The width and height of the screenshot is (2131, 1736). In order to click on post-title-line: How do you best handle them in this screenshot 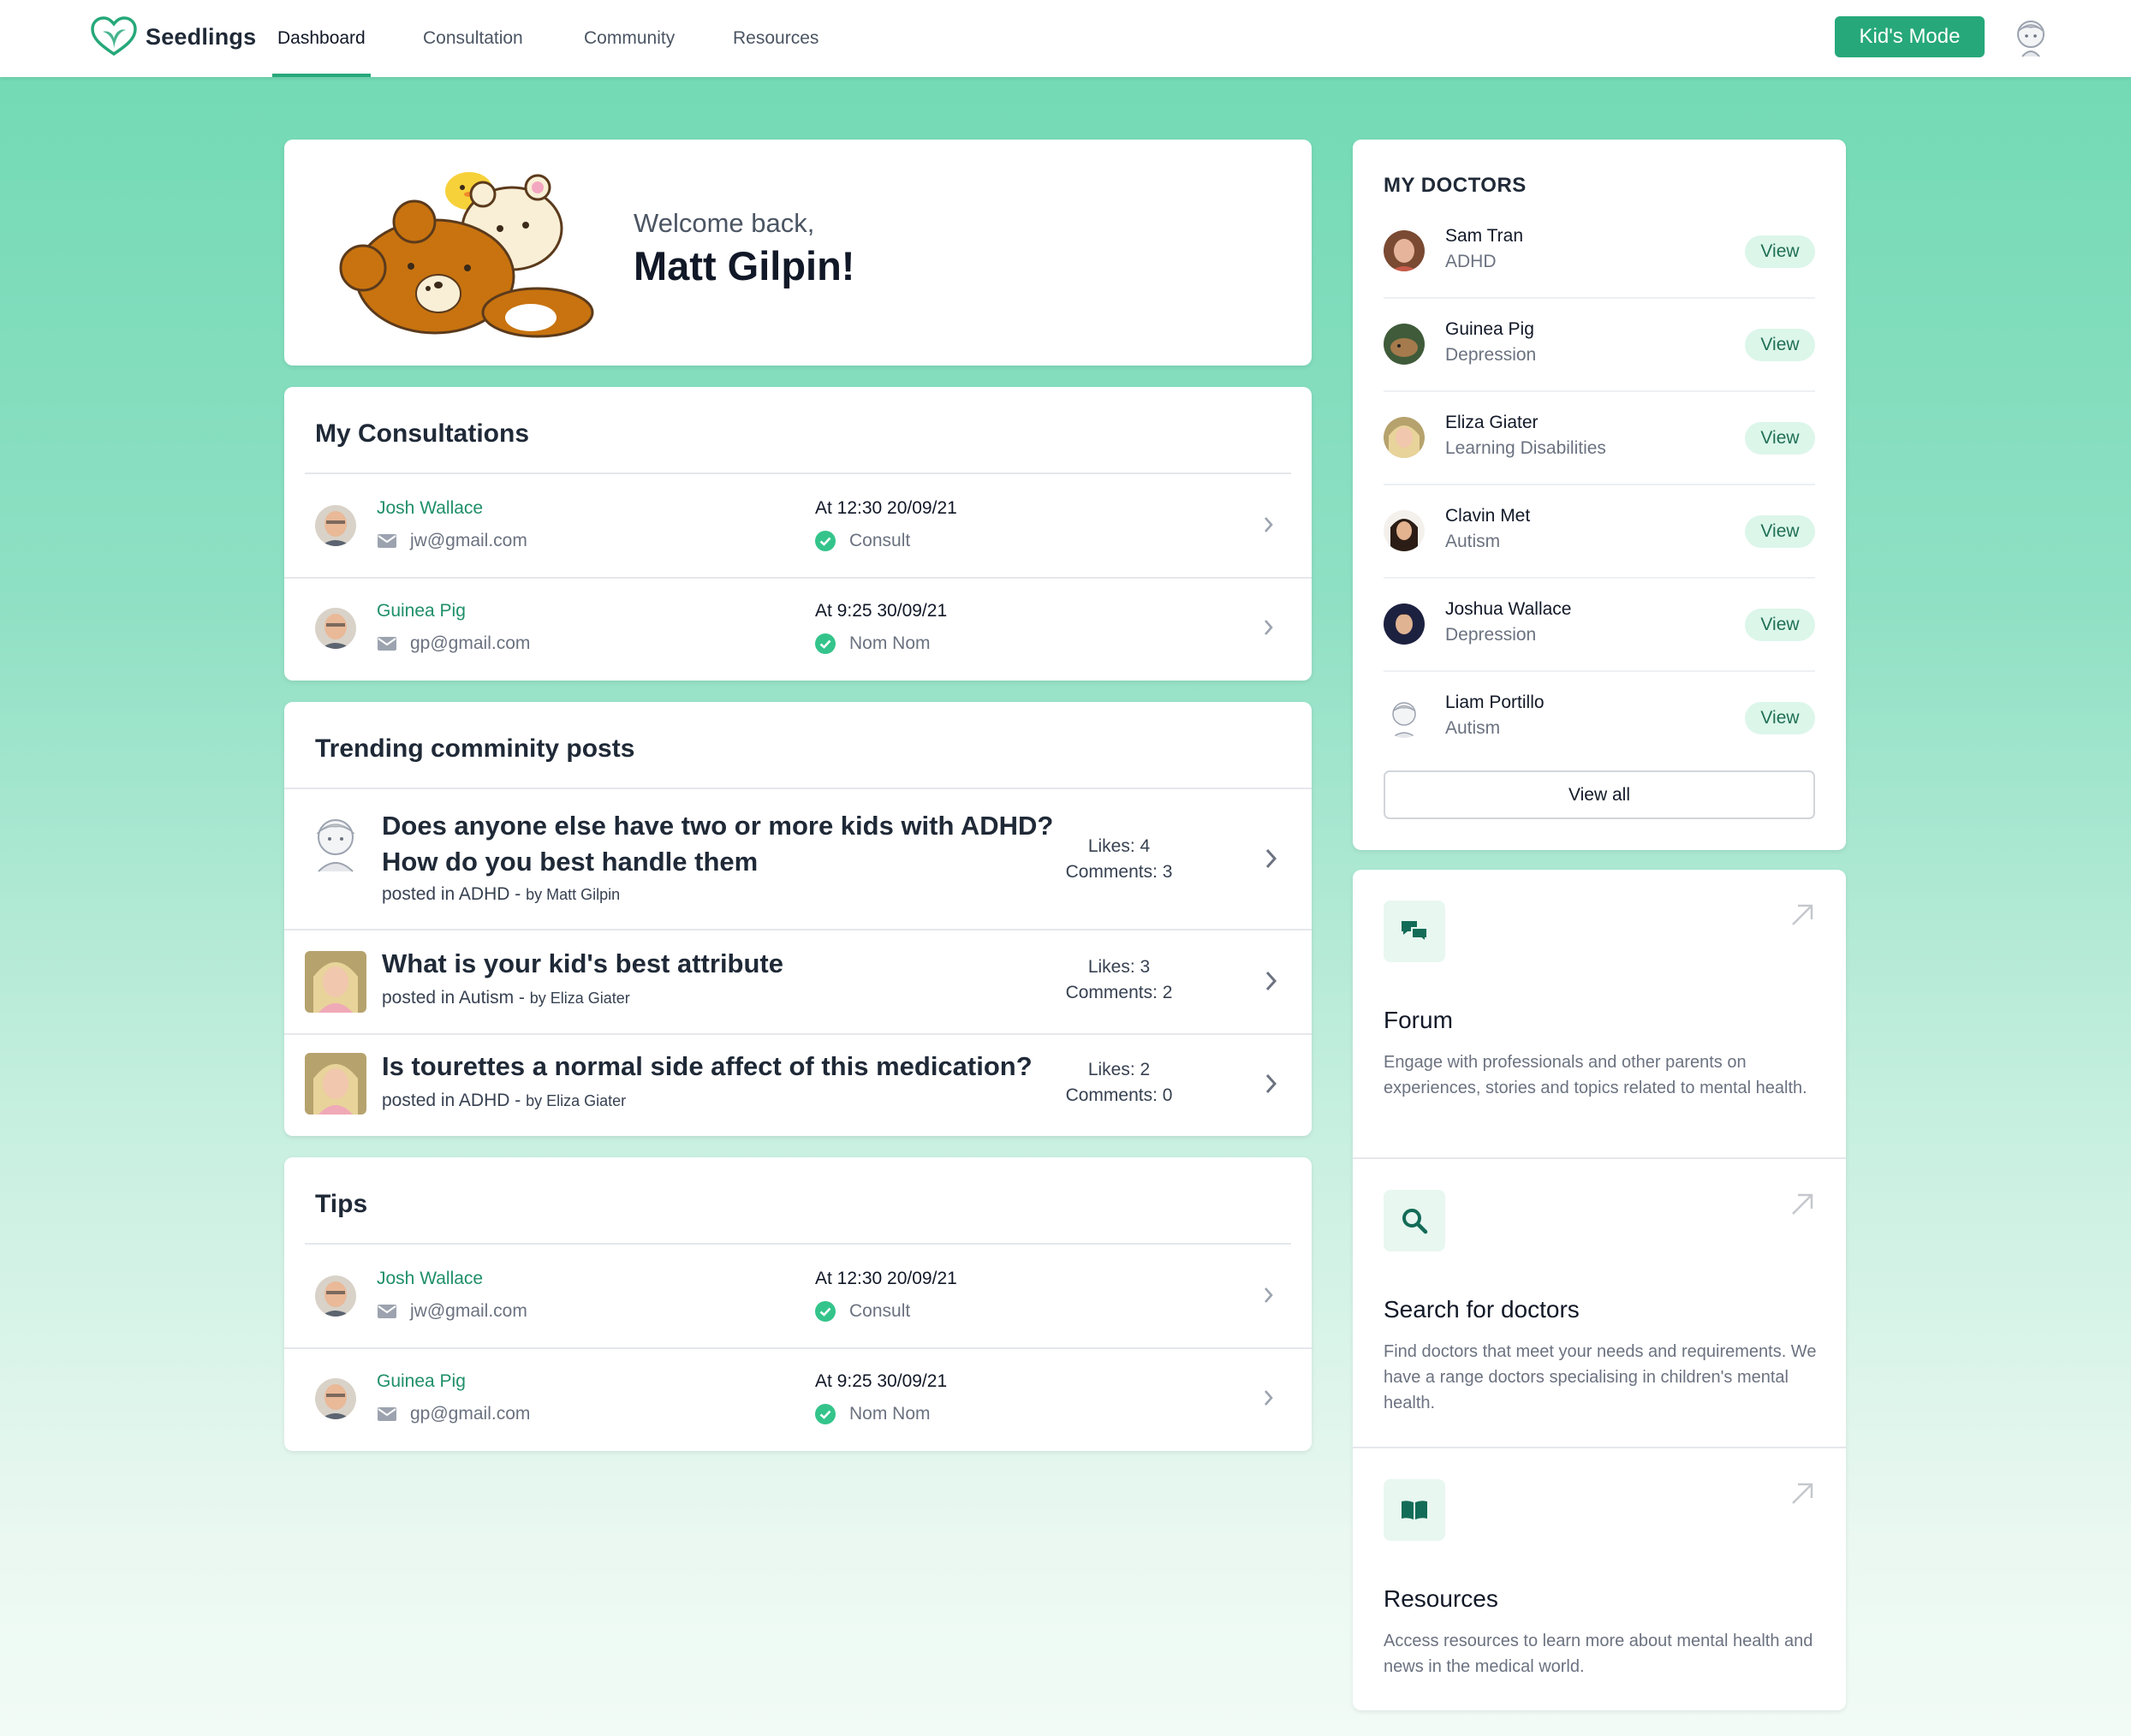, I will do `click(571, 862)`.